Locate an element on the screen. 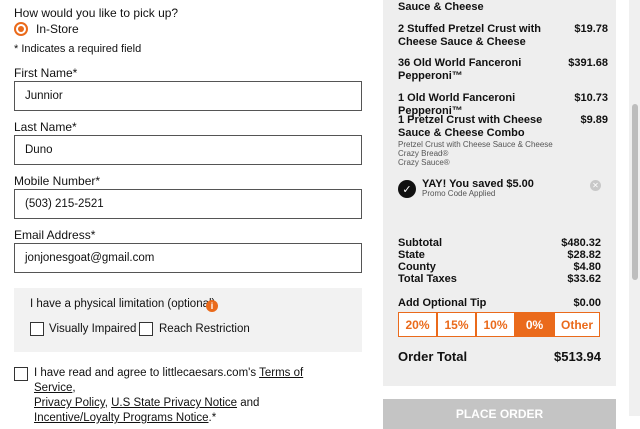  order-item-name: 36 Old World Fanceroni Pepperoni™ is located at coordinates (460, 69).